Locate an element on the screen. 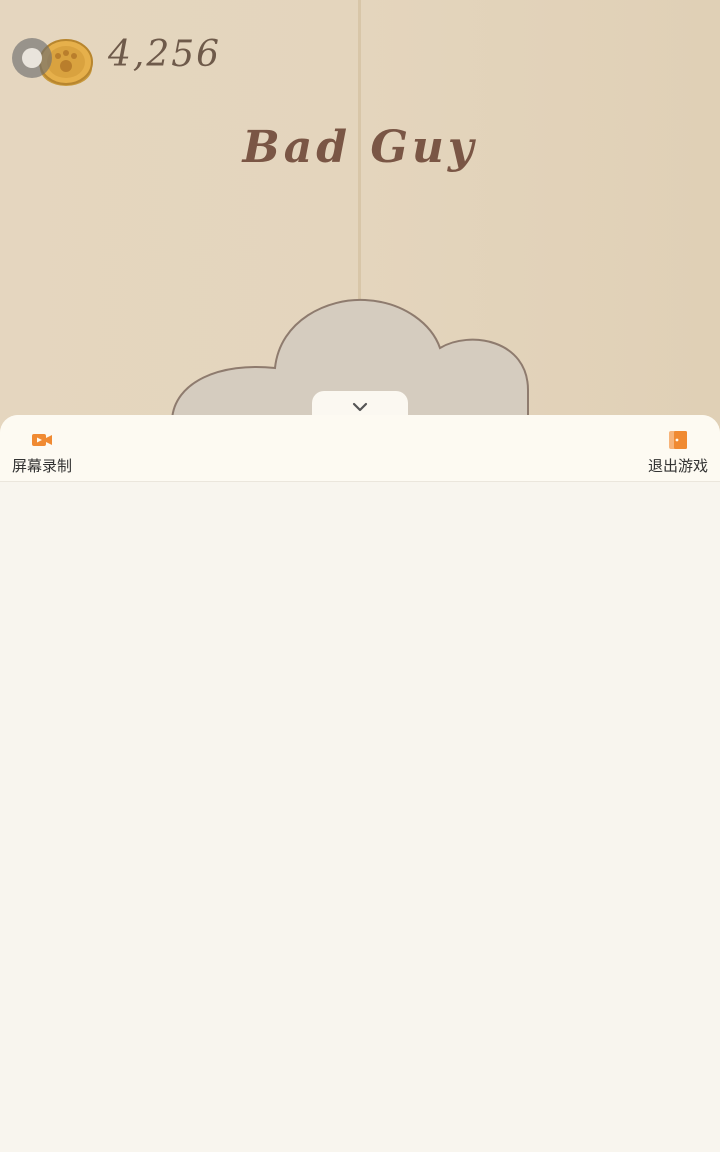 This screenshot has width=720, height=1152. floating-badge-icon is located at coordinates (32, 58).